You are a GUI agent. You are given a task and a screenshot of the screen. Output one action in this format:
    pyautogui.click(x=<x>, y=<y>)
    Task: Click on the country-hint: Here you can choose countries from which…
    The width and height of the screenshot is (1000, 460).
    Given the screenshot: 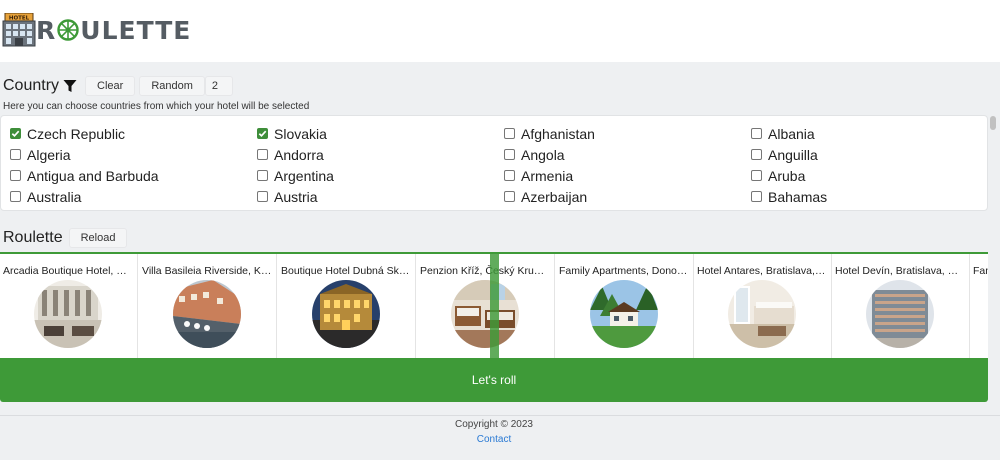 What is the action you would take?
    pyautogui.click(x=156, y=106)
    